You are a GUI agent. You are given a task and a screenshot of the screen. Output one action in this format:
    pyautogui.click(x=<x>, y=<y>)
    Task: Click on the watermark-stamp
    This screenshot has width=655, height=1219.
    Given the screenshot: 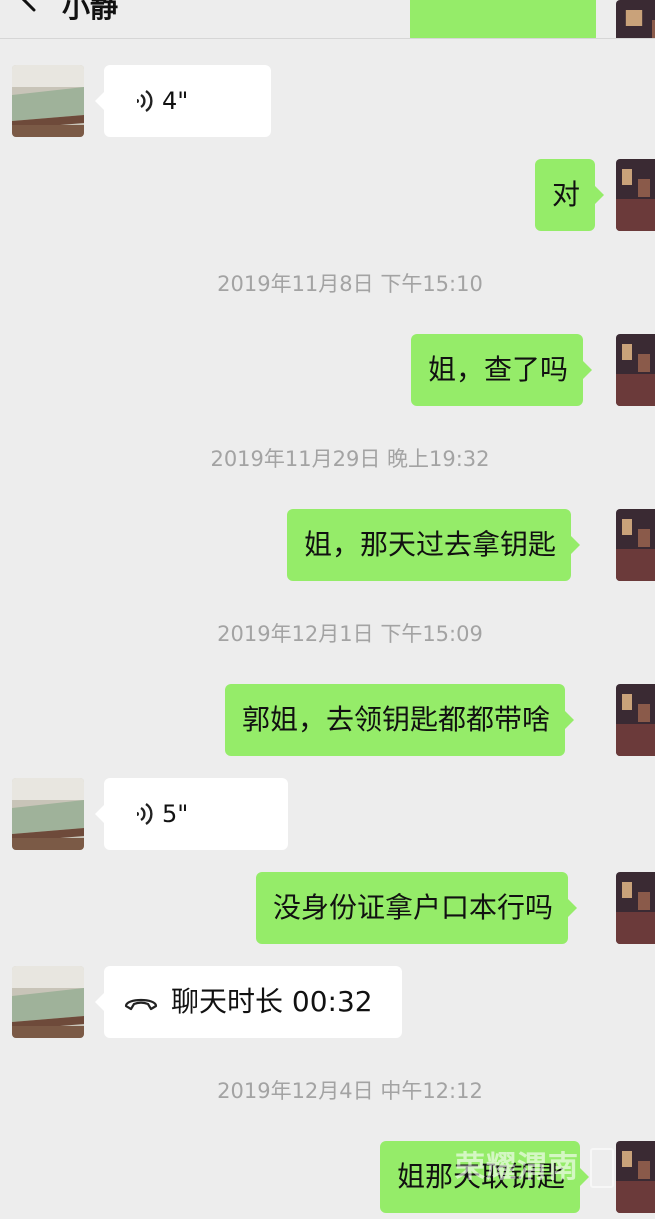 What is the action you would take?
    pyautogui.click(x=602, y=1168)
    